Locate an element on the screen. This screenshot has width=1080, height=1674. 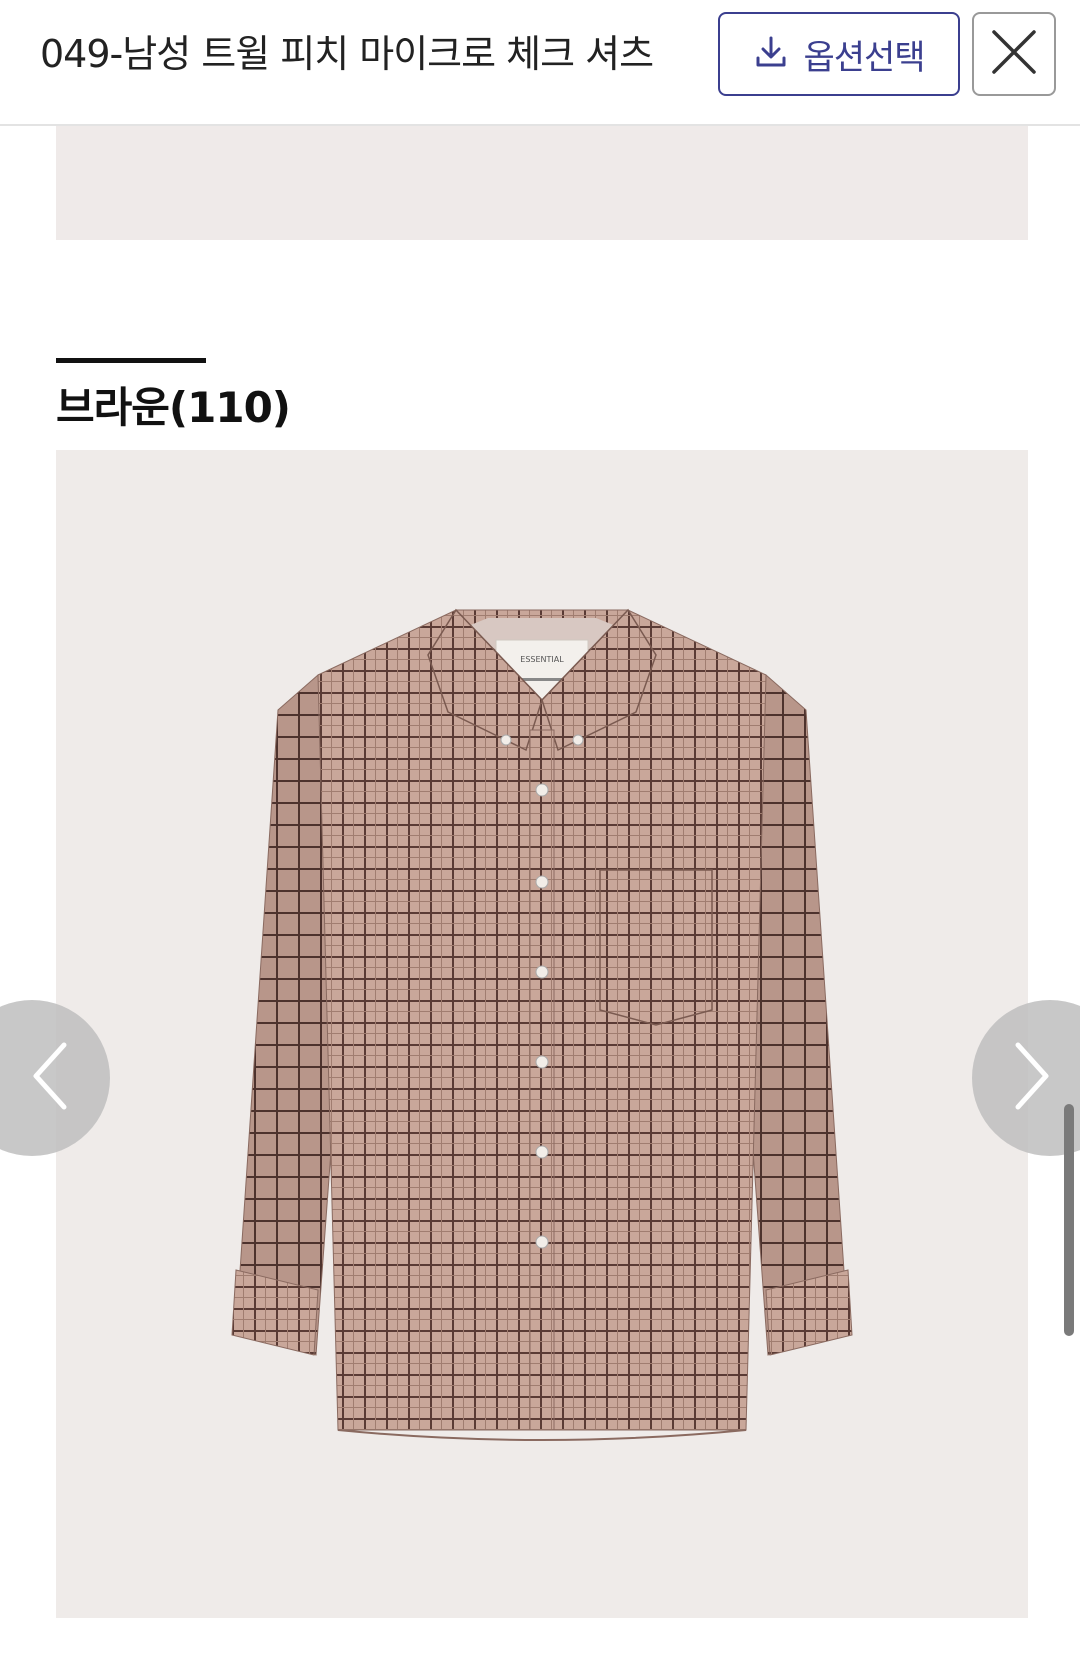
close-icon is located at coordinates (1014, 54).